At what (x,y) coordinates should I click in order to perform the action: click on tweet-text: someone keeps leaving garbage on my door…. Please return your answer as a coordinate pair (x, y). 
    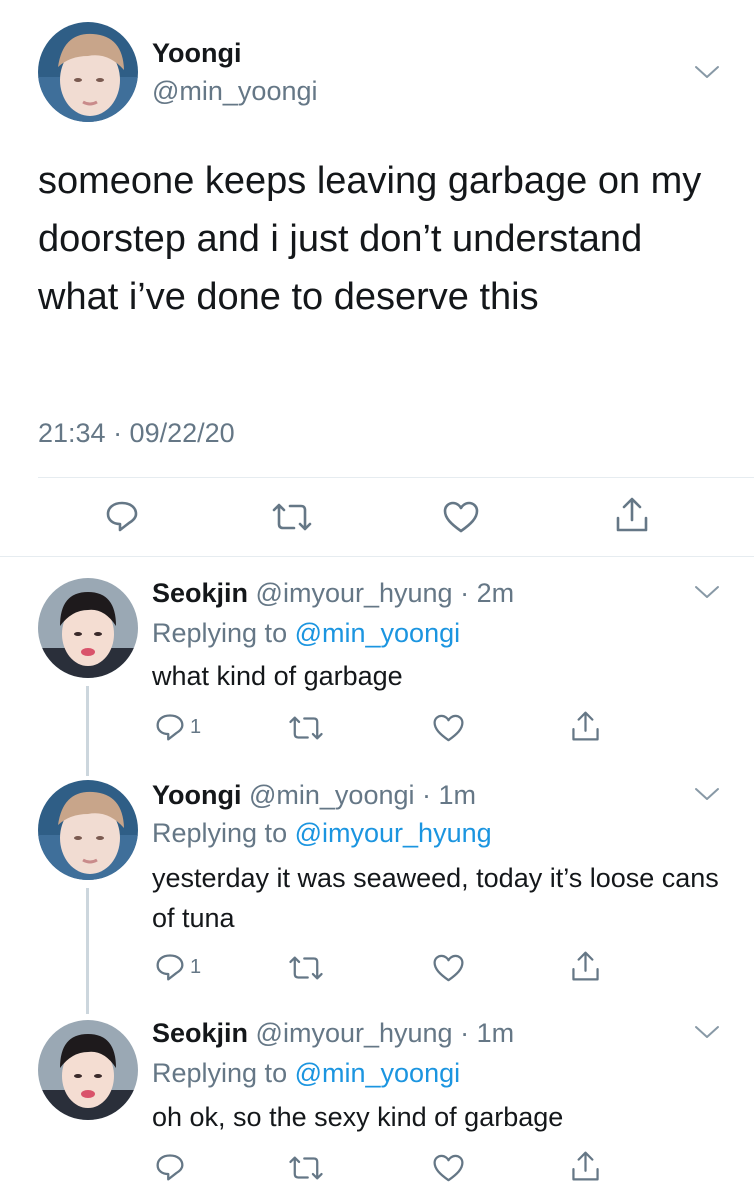
    Looking at the image, I should click on (370, 239).